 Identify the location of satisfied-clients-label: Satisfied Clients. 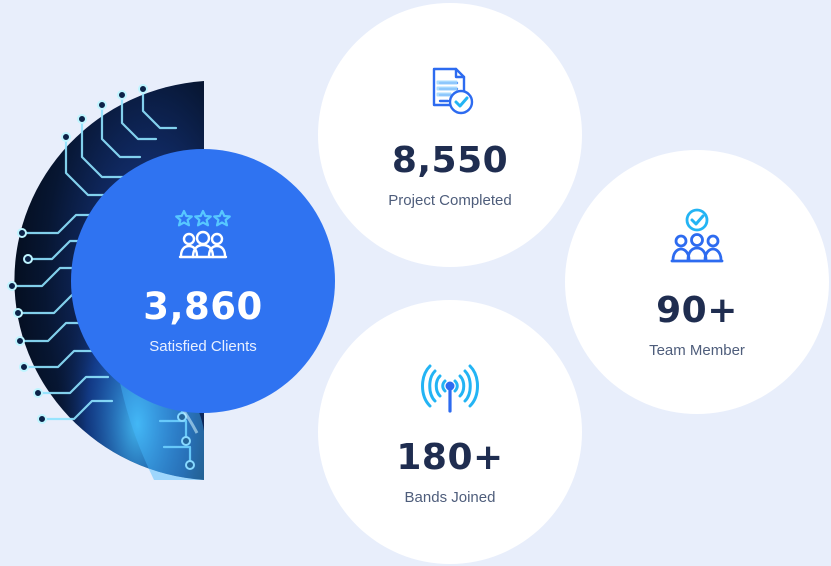
(203, 346).